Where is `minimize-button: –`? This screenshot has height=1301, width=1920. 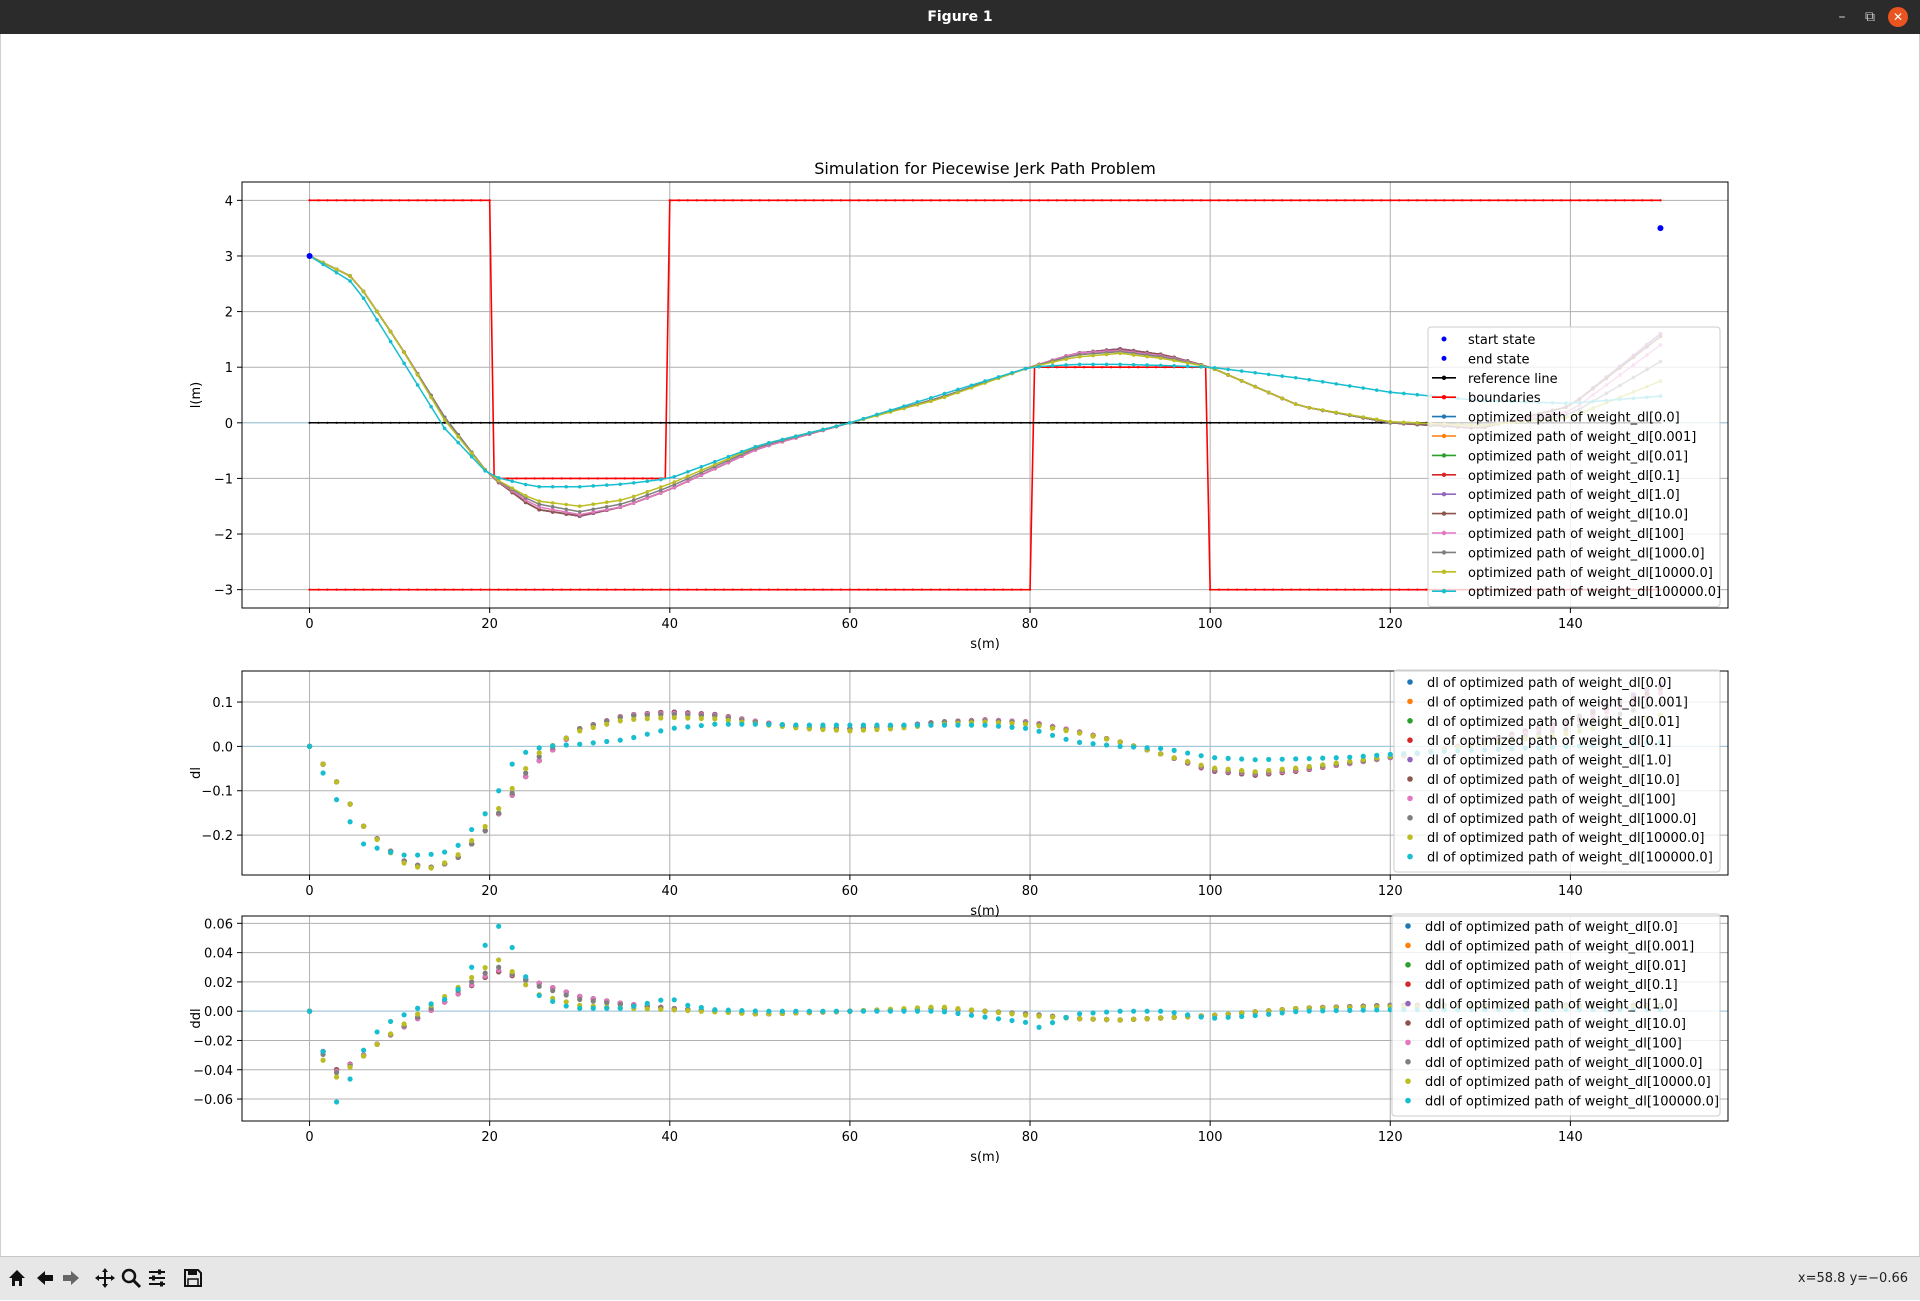
minimize-button: – is located at coordinates (1842, 17).